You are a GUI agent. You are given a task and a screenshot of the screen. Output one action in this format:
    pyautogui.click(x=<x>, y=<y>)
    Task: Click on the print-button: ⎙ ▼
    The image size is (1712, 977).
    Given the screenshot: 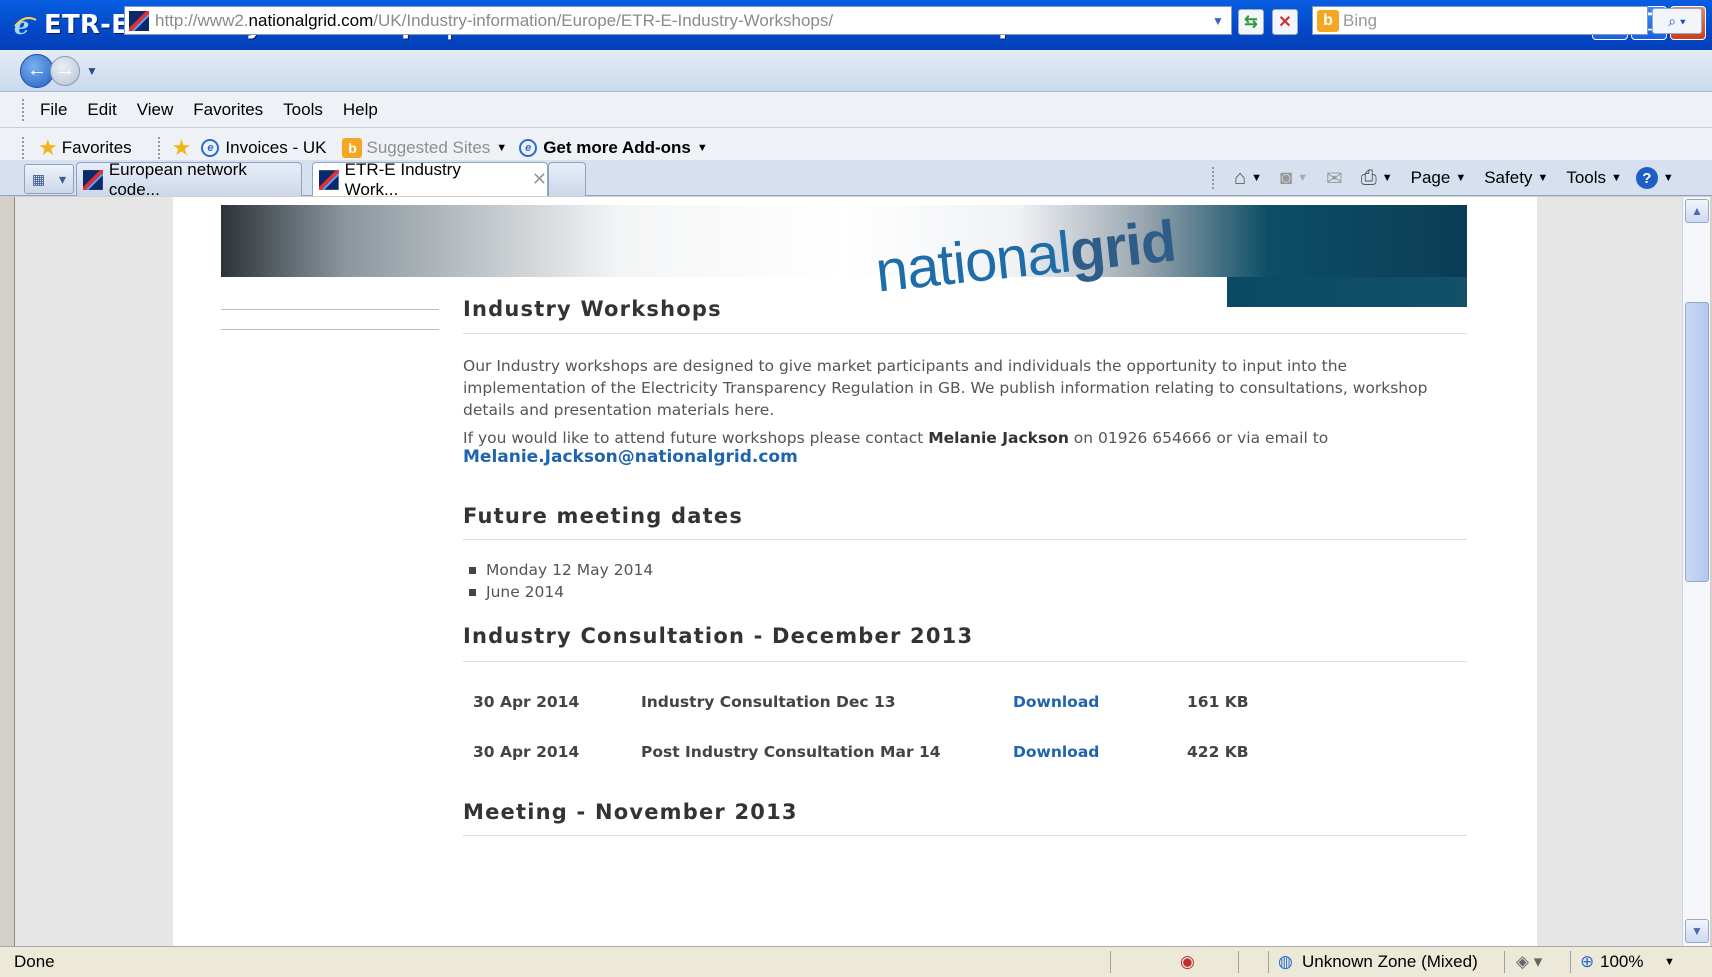 What is the action you would take?
    pyautogui.click(x=1377, y=178)
    